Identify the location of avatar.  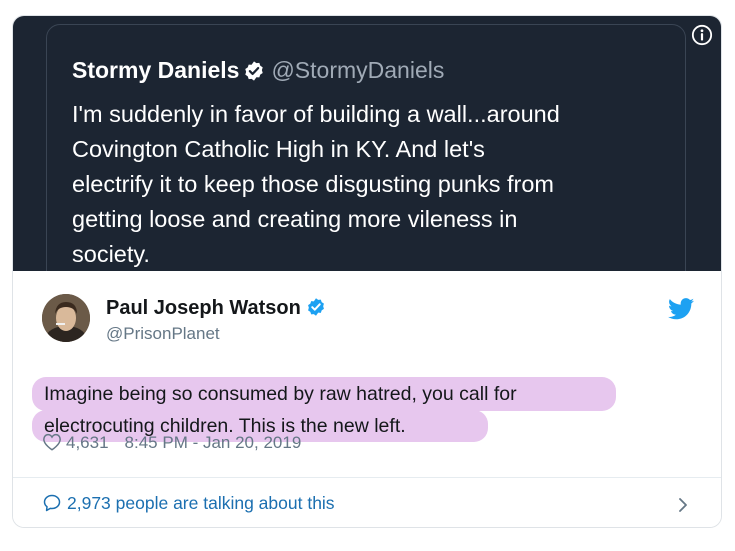
(66, 318).